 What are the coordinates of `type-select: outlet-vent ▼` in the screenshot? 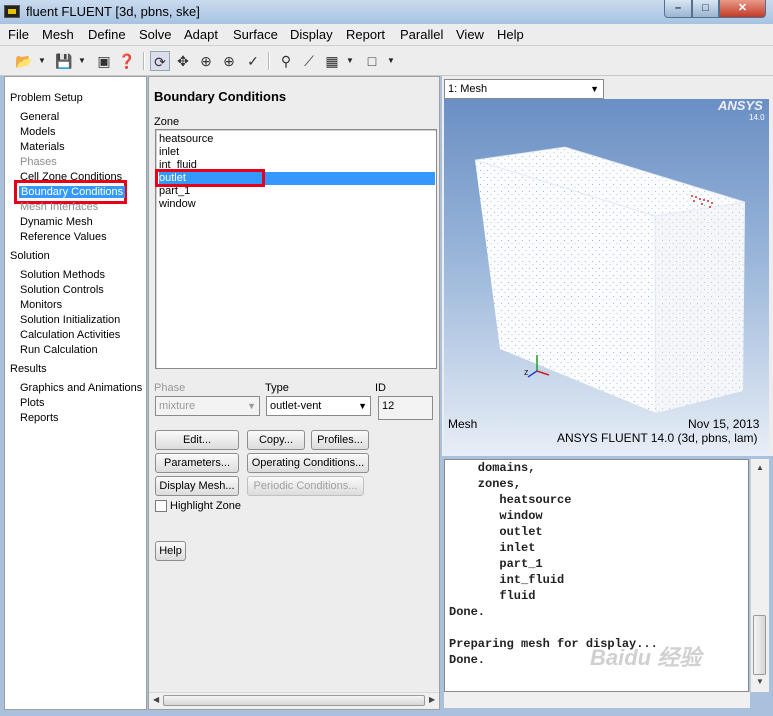 It's located at (318, 406).